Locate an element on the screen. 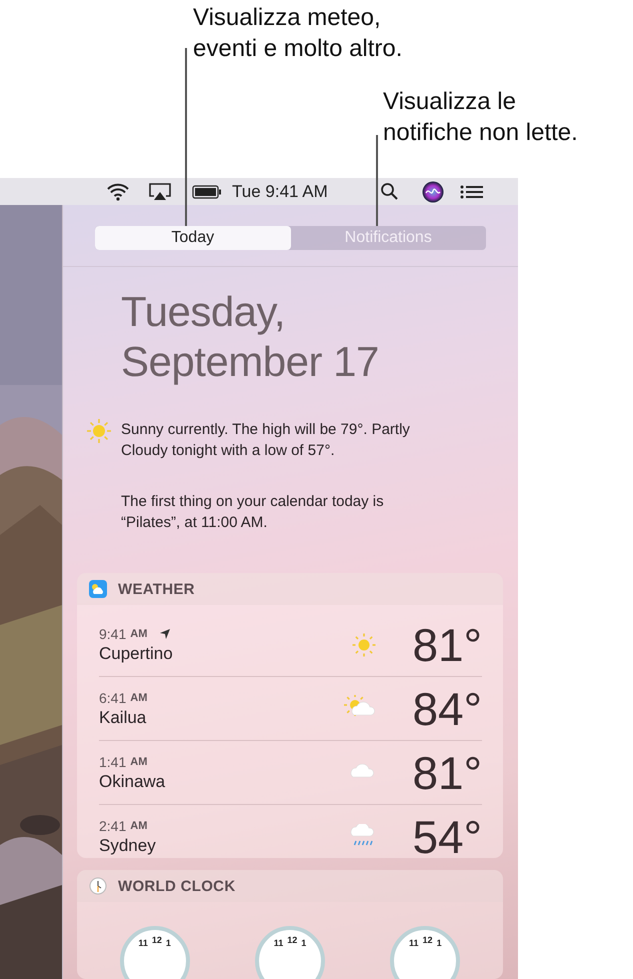  card-title: WEATHER is located at coordinates (156, 589).